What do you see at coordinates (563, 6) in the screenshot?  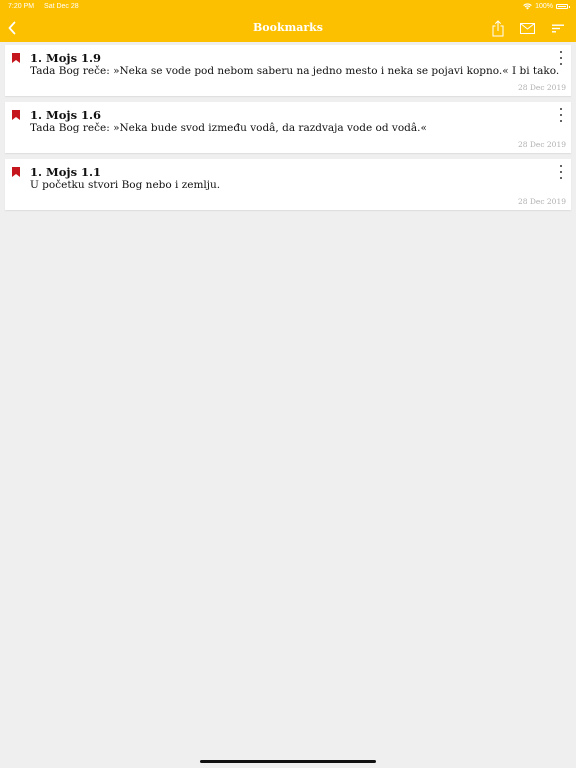 I see `battery-icon` at bounding box center [563, 6].